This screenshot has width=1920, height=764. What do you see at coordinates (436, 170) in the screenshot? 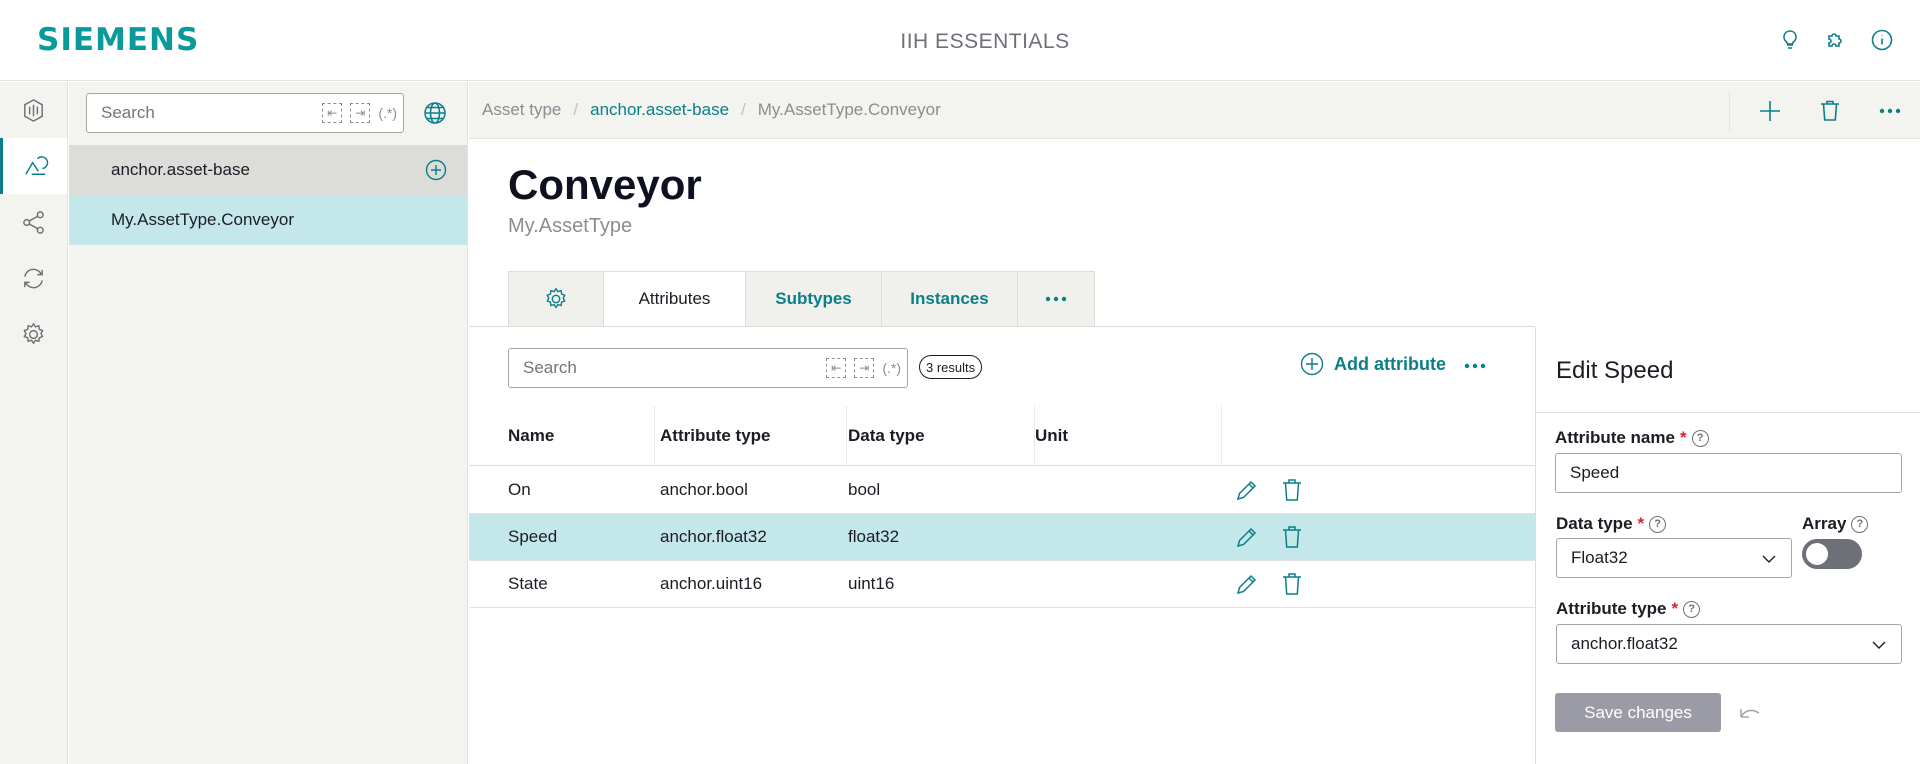
I see `add-child-icon` at bounding box center [436, 170].